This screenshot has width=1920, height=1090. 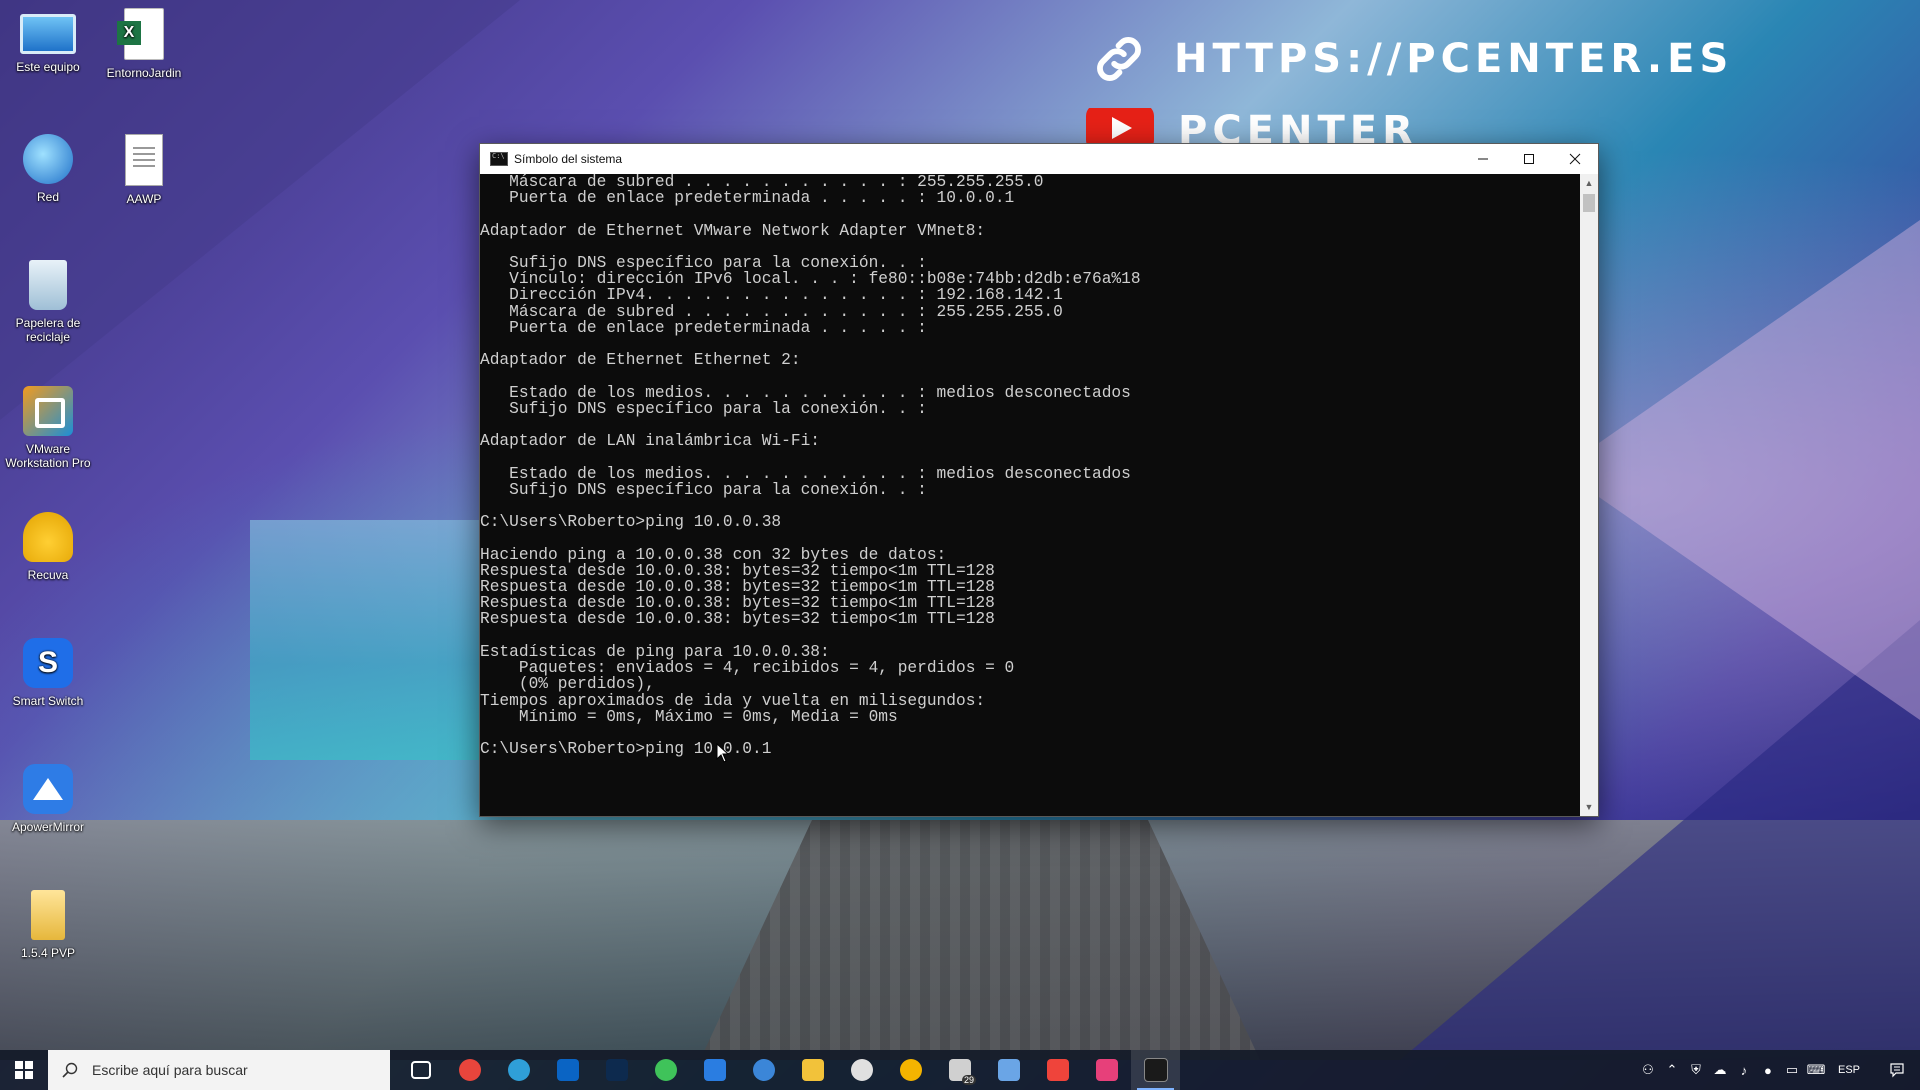 What do you see at coordinates (48, 456) in the screenshot?
I see `desktop-icon-label: VMware Workstation Pro` at bounding box center [48, 456].